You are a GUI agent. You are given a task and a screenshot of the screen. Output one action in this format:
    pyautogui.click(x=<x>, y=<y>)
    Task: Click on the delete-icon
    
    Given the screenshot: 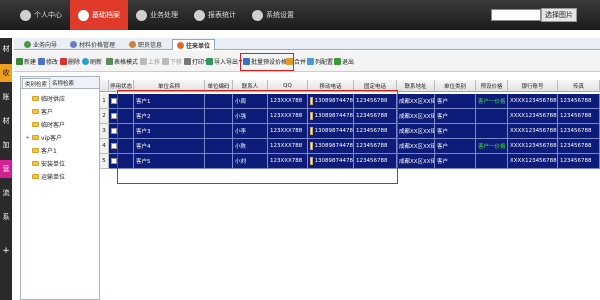 What is the action you would take?
    pyautogui.click(x=63, y=61)
    